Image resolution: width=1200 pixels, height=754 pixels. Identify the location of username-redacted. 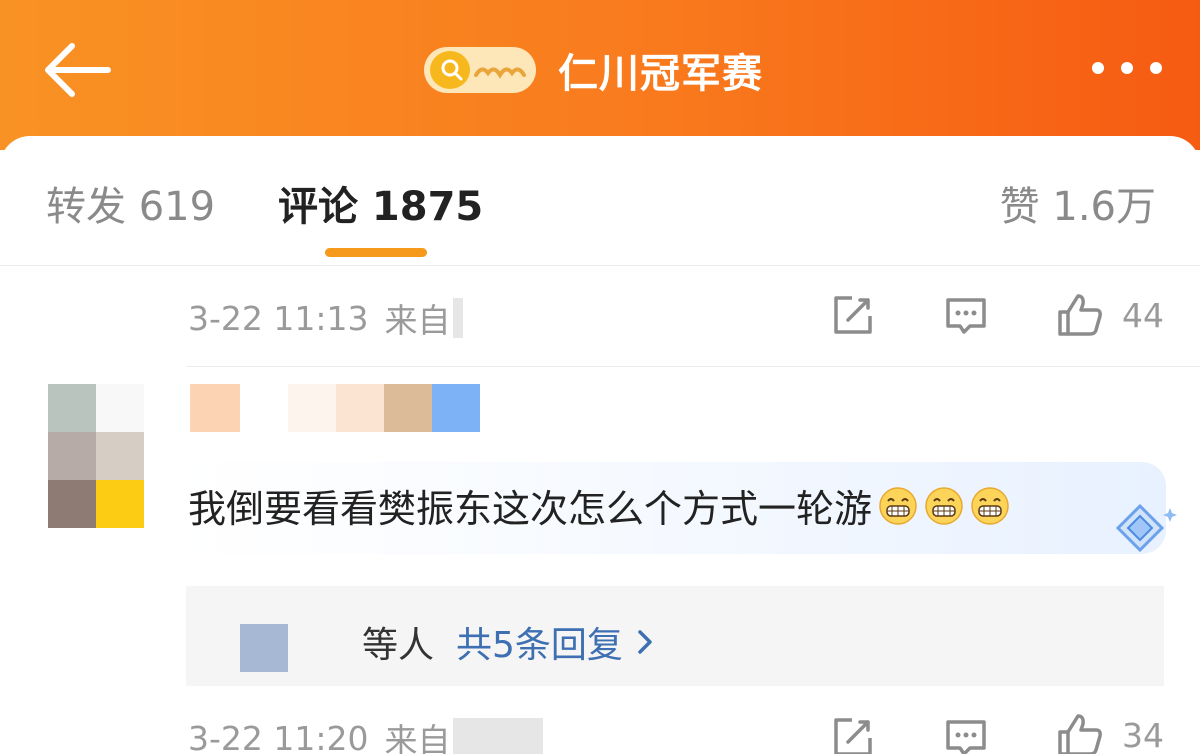
(355, 409).